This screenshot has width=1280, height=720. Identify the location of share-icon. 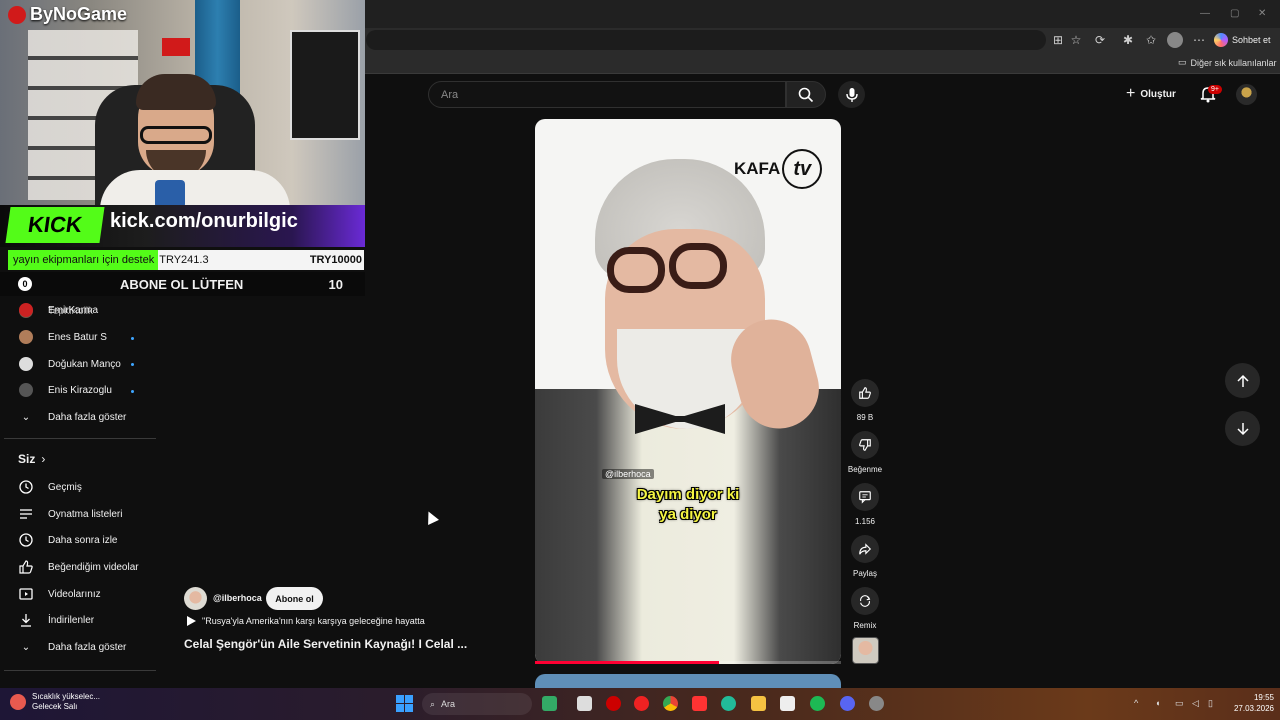
(865, 549).